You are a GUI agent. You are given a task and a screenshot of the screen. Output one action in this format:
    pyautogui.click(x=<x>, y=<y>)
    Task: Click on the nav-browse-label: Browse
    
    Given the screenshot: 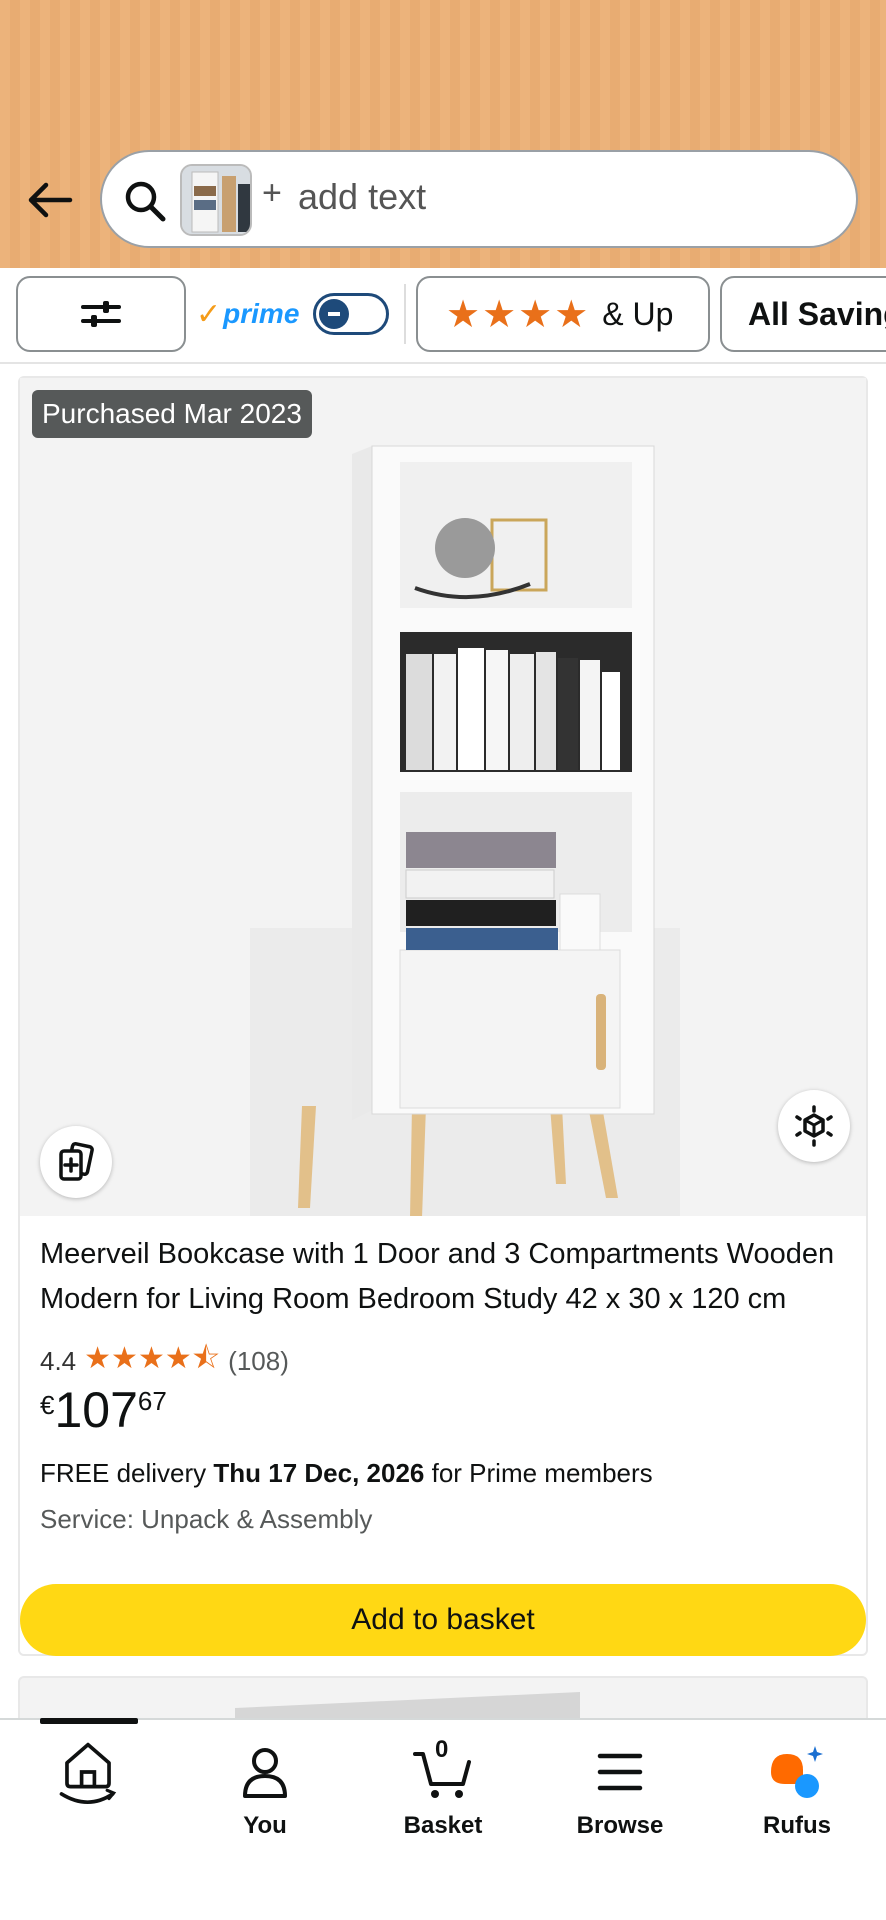 What is the action you would take?
    pyautogui.click(x=620, y=1825)
    